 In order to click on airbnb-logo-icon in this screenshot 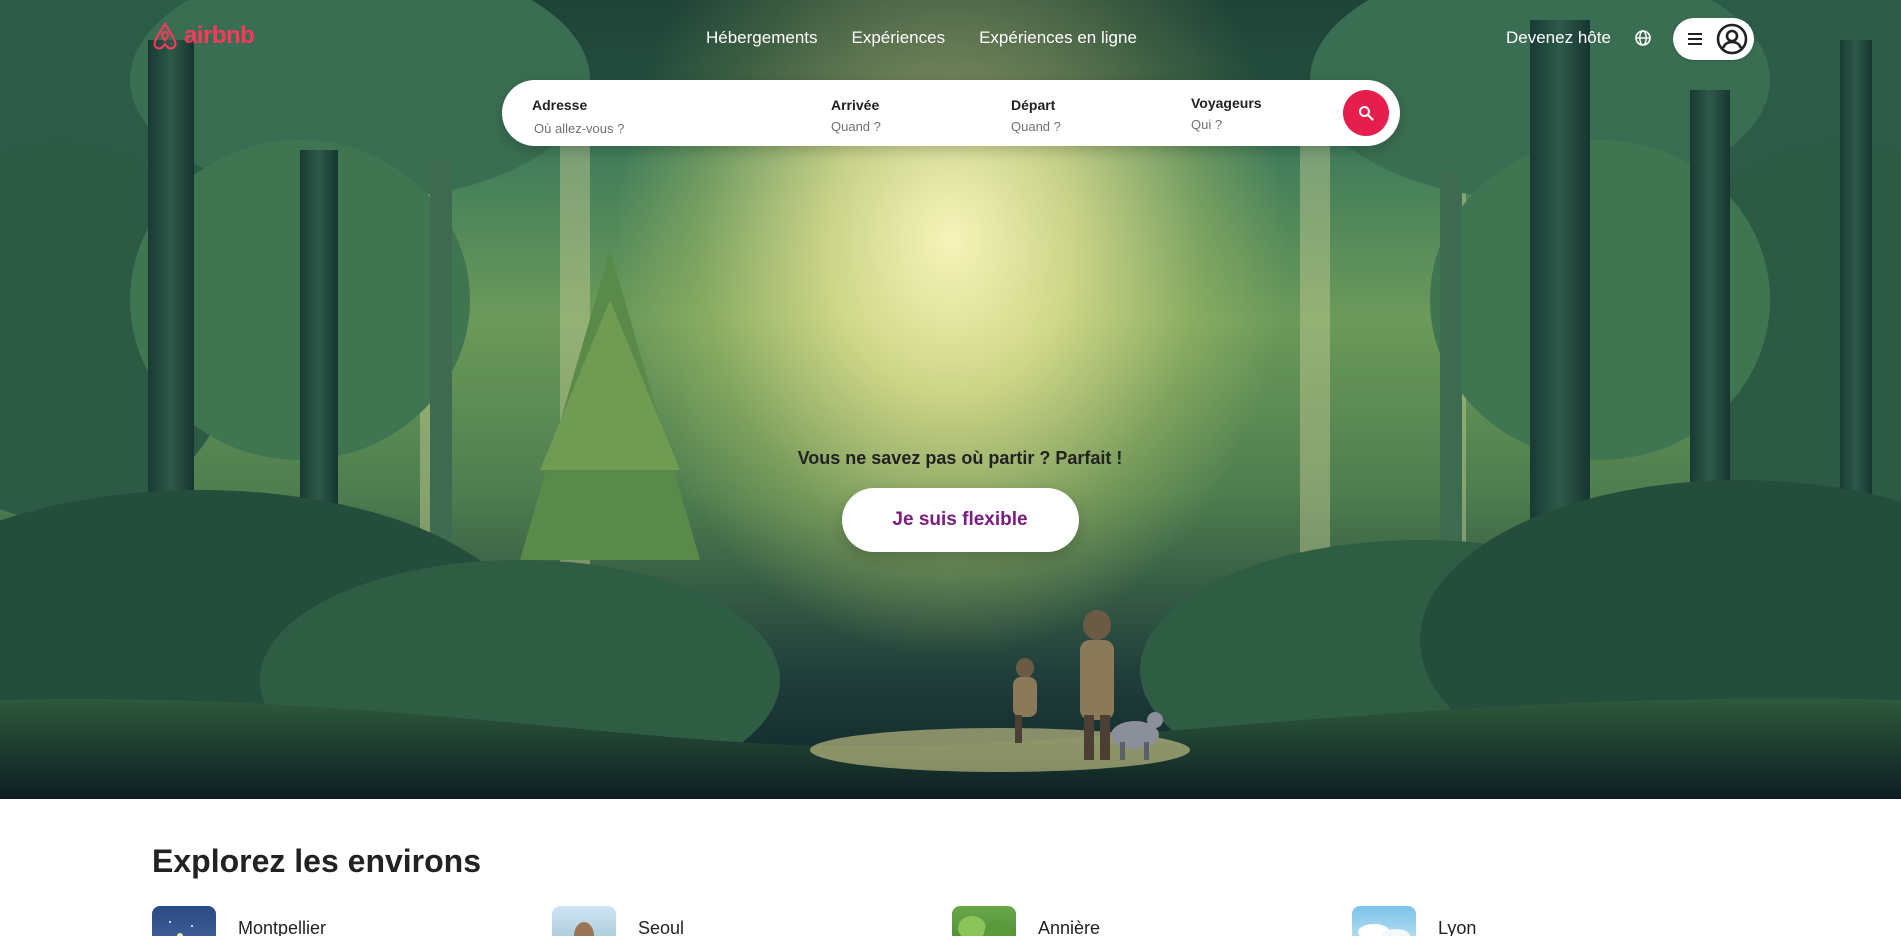, I will do `click(165, 36)`.